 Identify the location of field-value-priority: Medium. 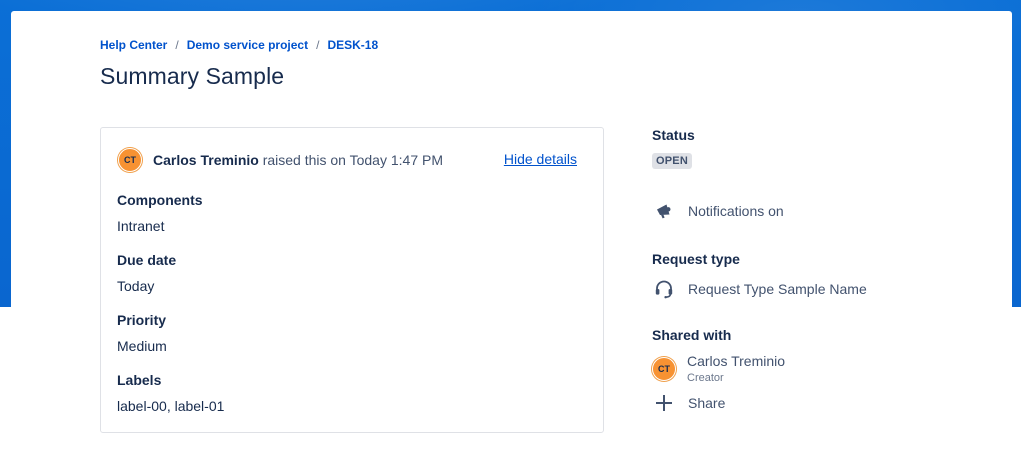
(142, 346).